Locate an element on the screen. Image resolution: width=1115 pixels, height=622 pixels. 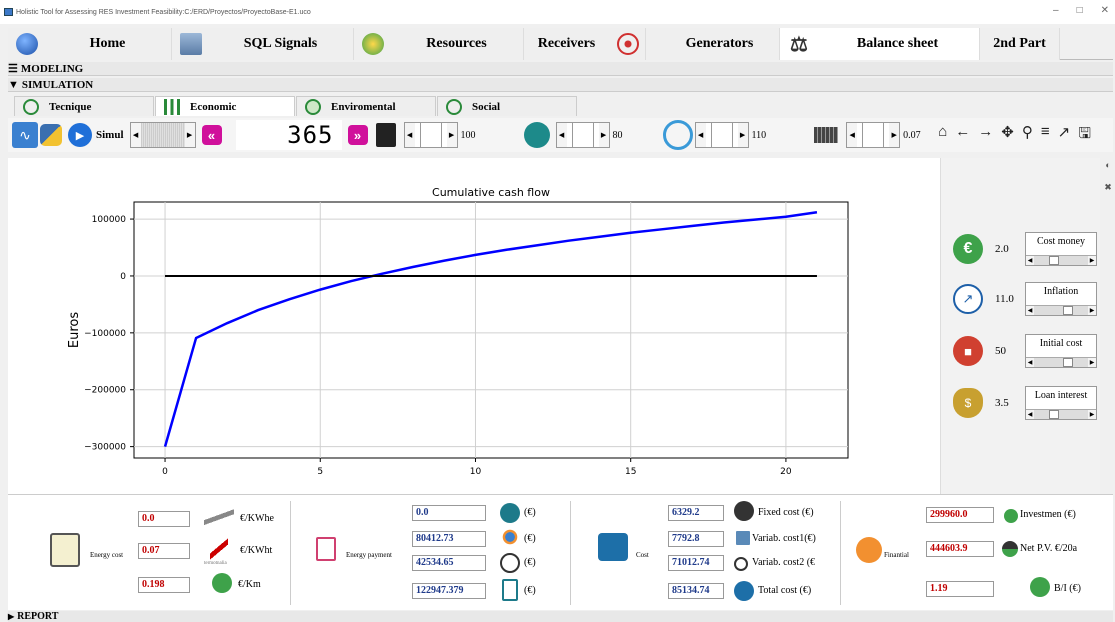
initial-cost-value: 50 is located at coordinates (1000, 351).